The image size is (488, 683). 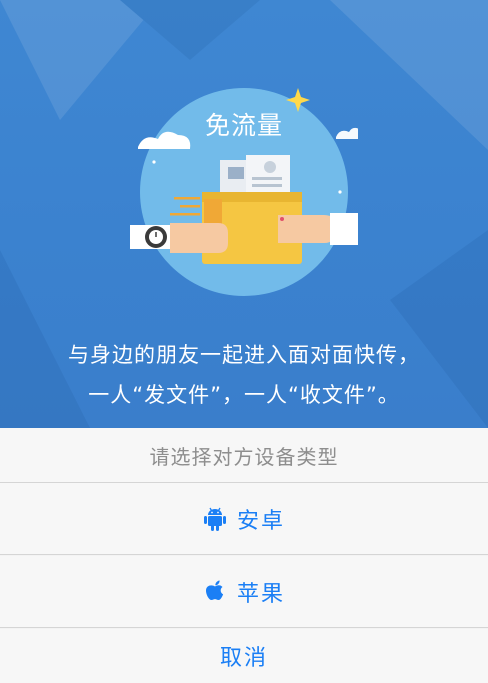 I want to click on cancel-button: 取消, so click(x=244, y=656).